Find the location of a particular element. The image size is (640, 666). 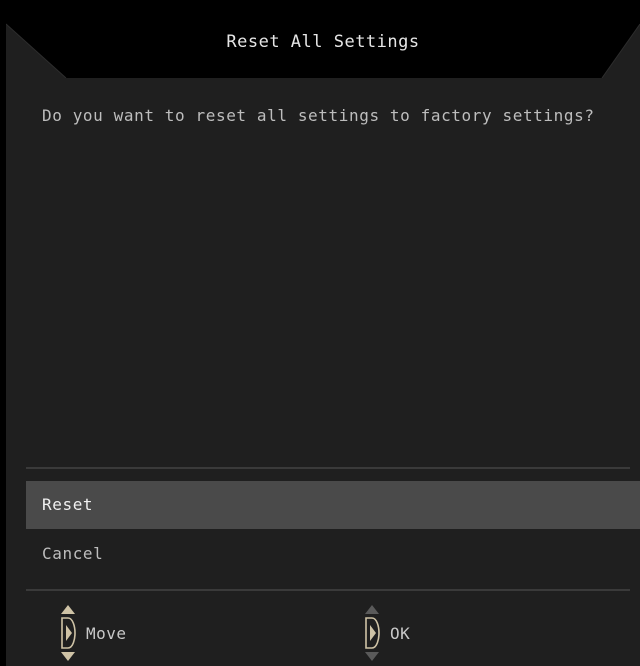

move-hint: Move is located at coordinates (92, 633).